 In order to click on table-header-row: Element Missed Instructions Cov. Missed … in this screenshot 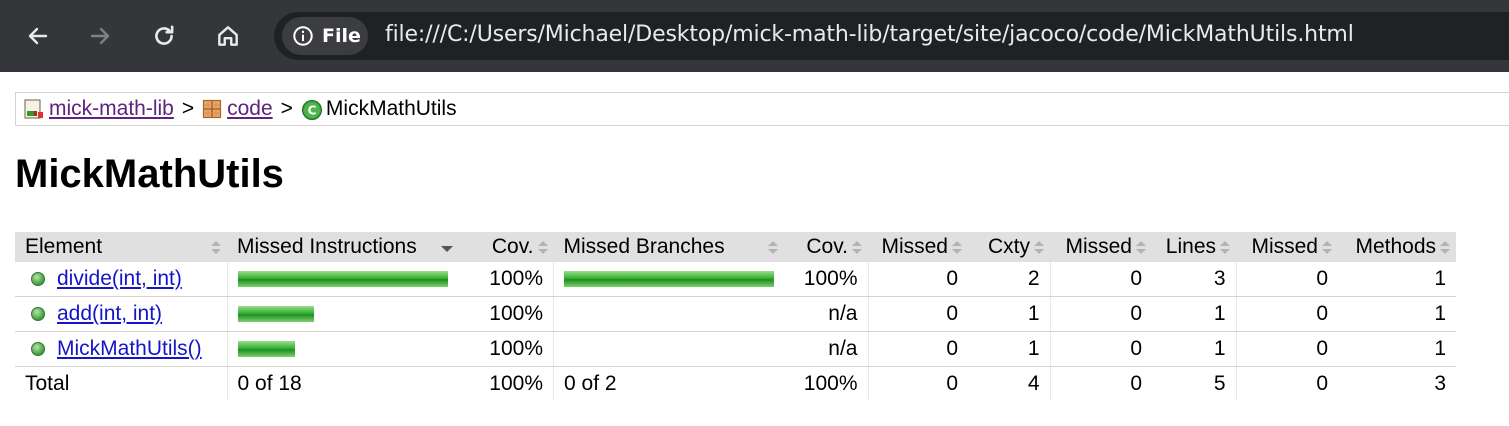, I will do `click(735, 247)`.